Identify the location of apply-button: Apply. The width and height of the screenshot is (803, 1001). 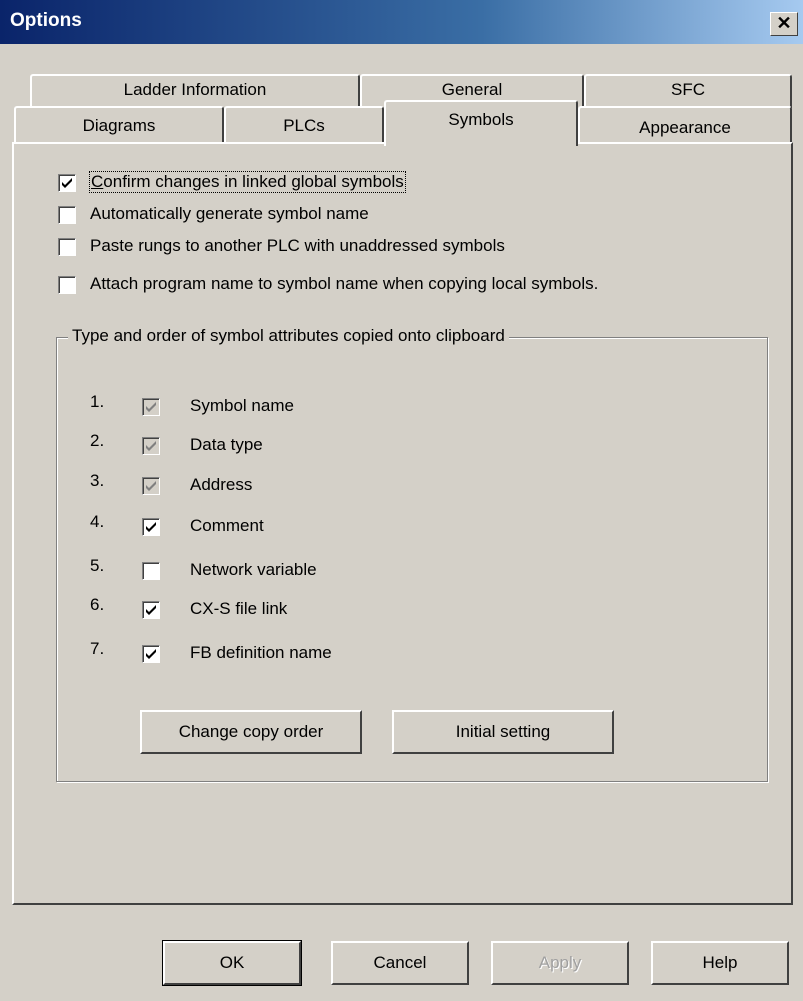
(560, 963).